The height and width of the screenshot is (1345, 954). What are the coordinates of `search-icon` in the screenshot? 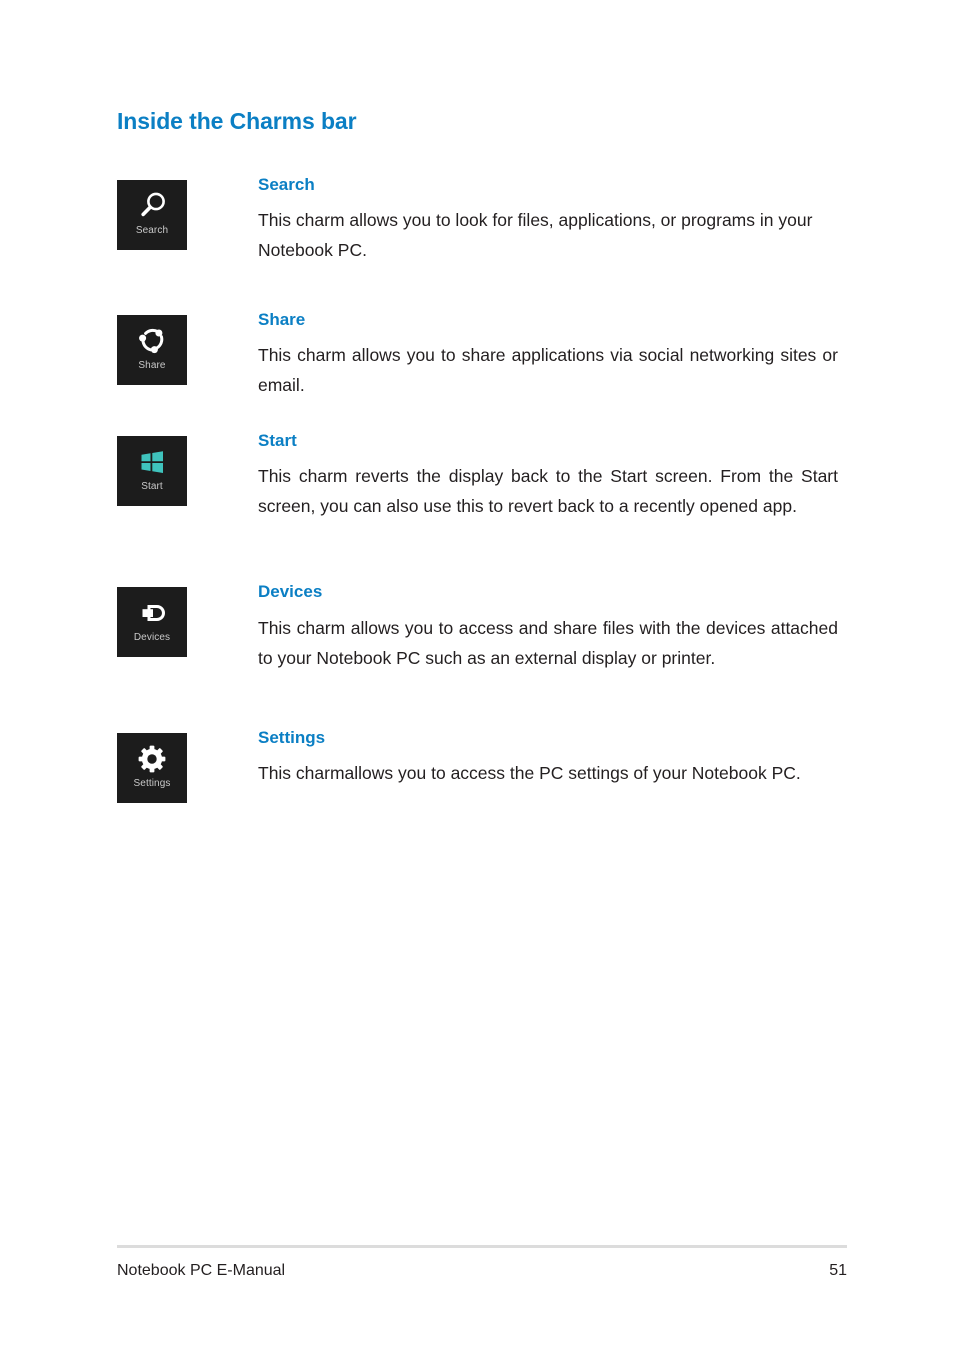 It's located at (153, 204).